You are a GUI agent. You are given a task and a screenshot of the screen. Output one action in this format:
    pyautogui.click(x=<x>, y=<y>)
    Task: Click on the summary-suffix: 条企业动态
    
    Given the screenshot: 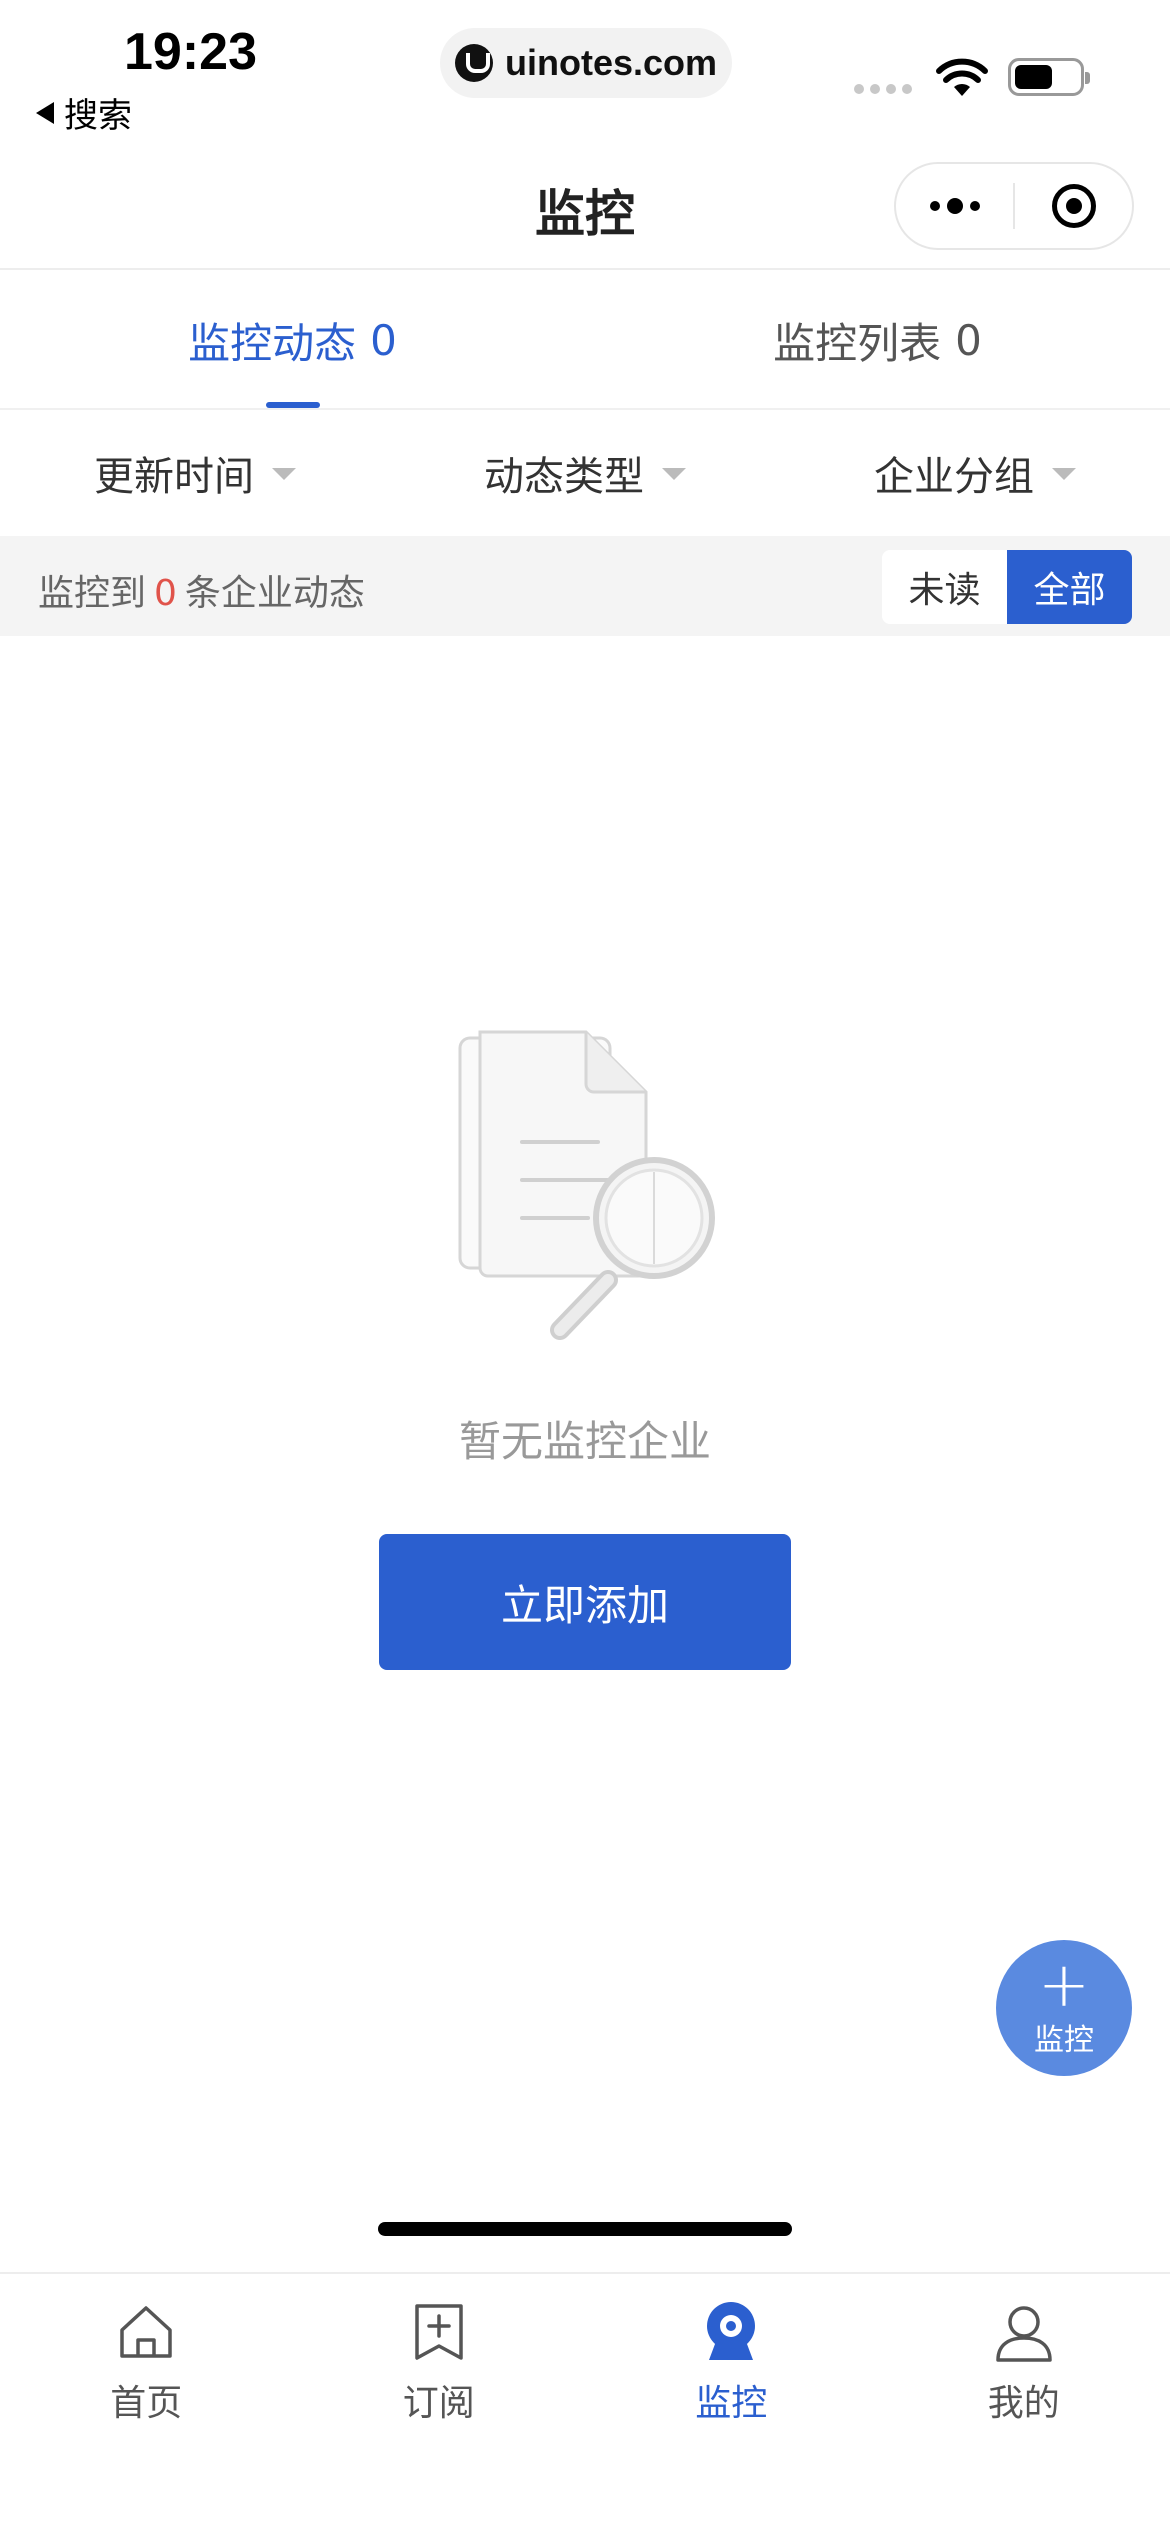 What is the action you would take?
    pyautogui.click(x=274, y=593)
    